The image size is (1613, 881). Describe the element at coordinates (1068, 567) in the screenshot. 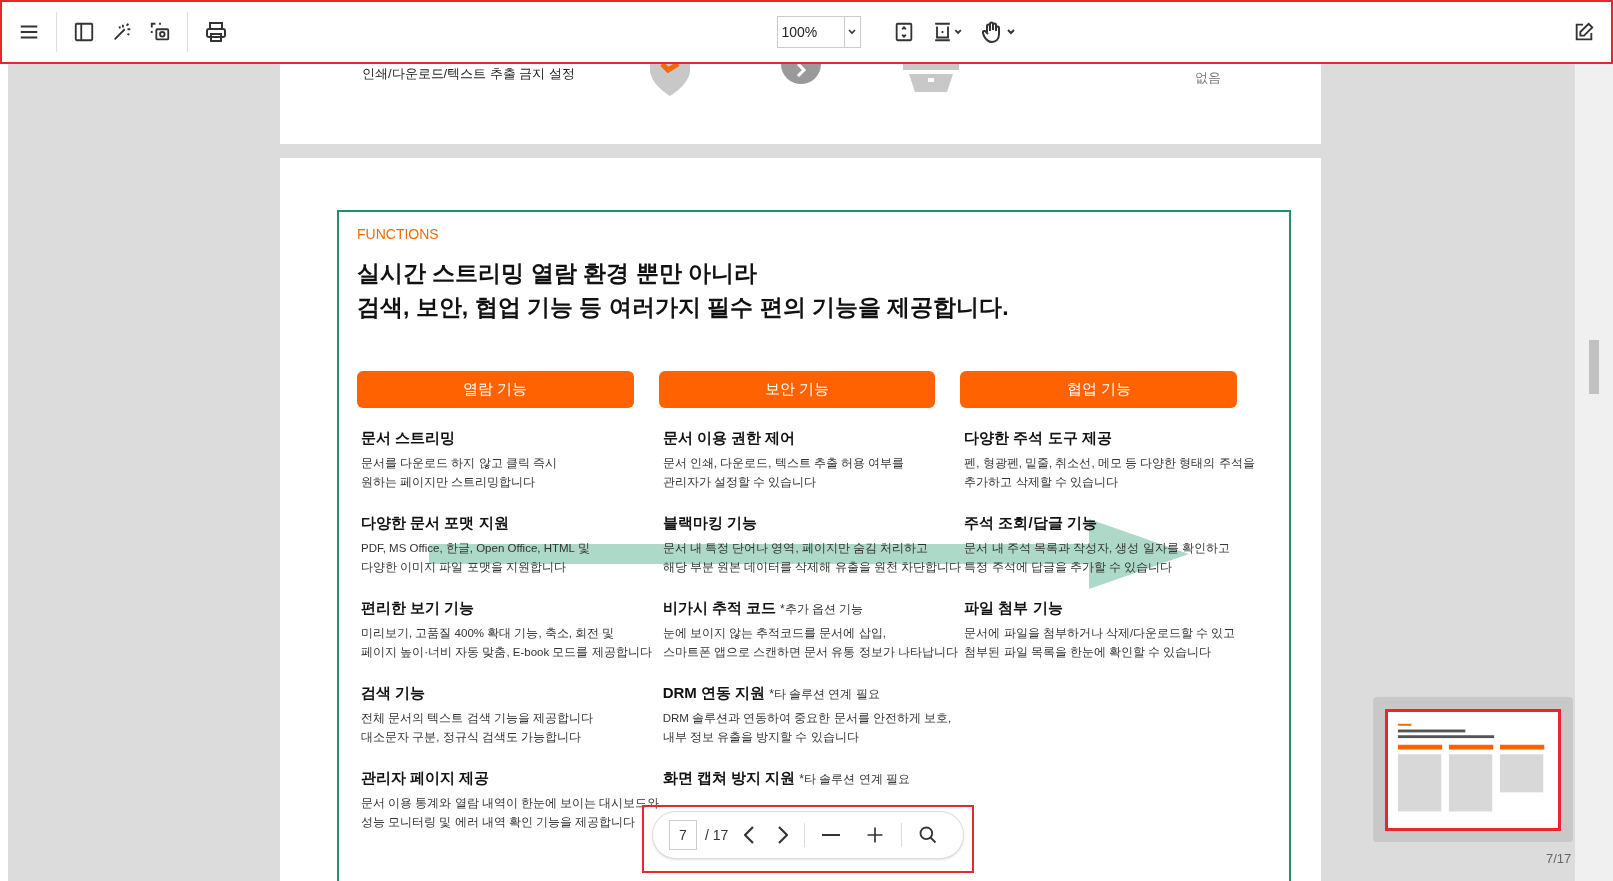

I see `feature-description: 특정 주석에 답글을 추가할 수 있습니다` at that location.